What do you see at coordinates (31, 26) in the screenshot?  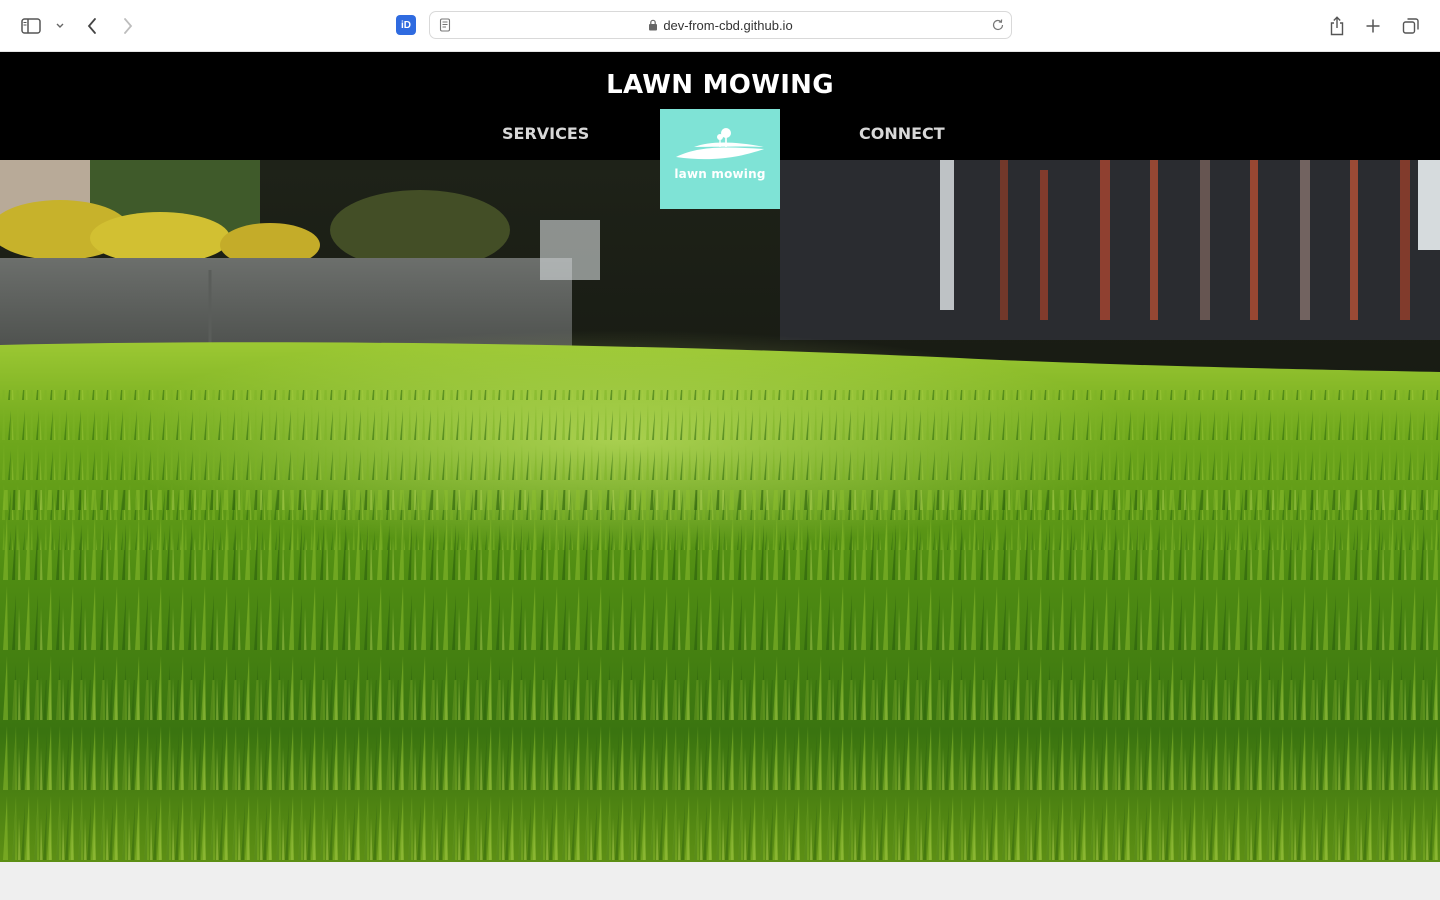 I see `sidebar-icon` at bounding box center [31, 26].